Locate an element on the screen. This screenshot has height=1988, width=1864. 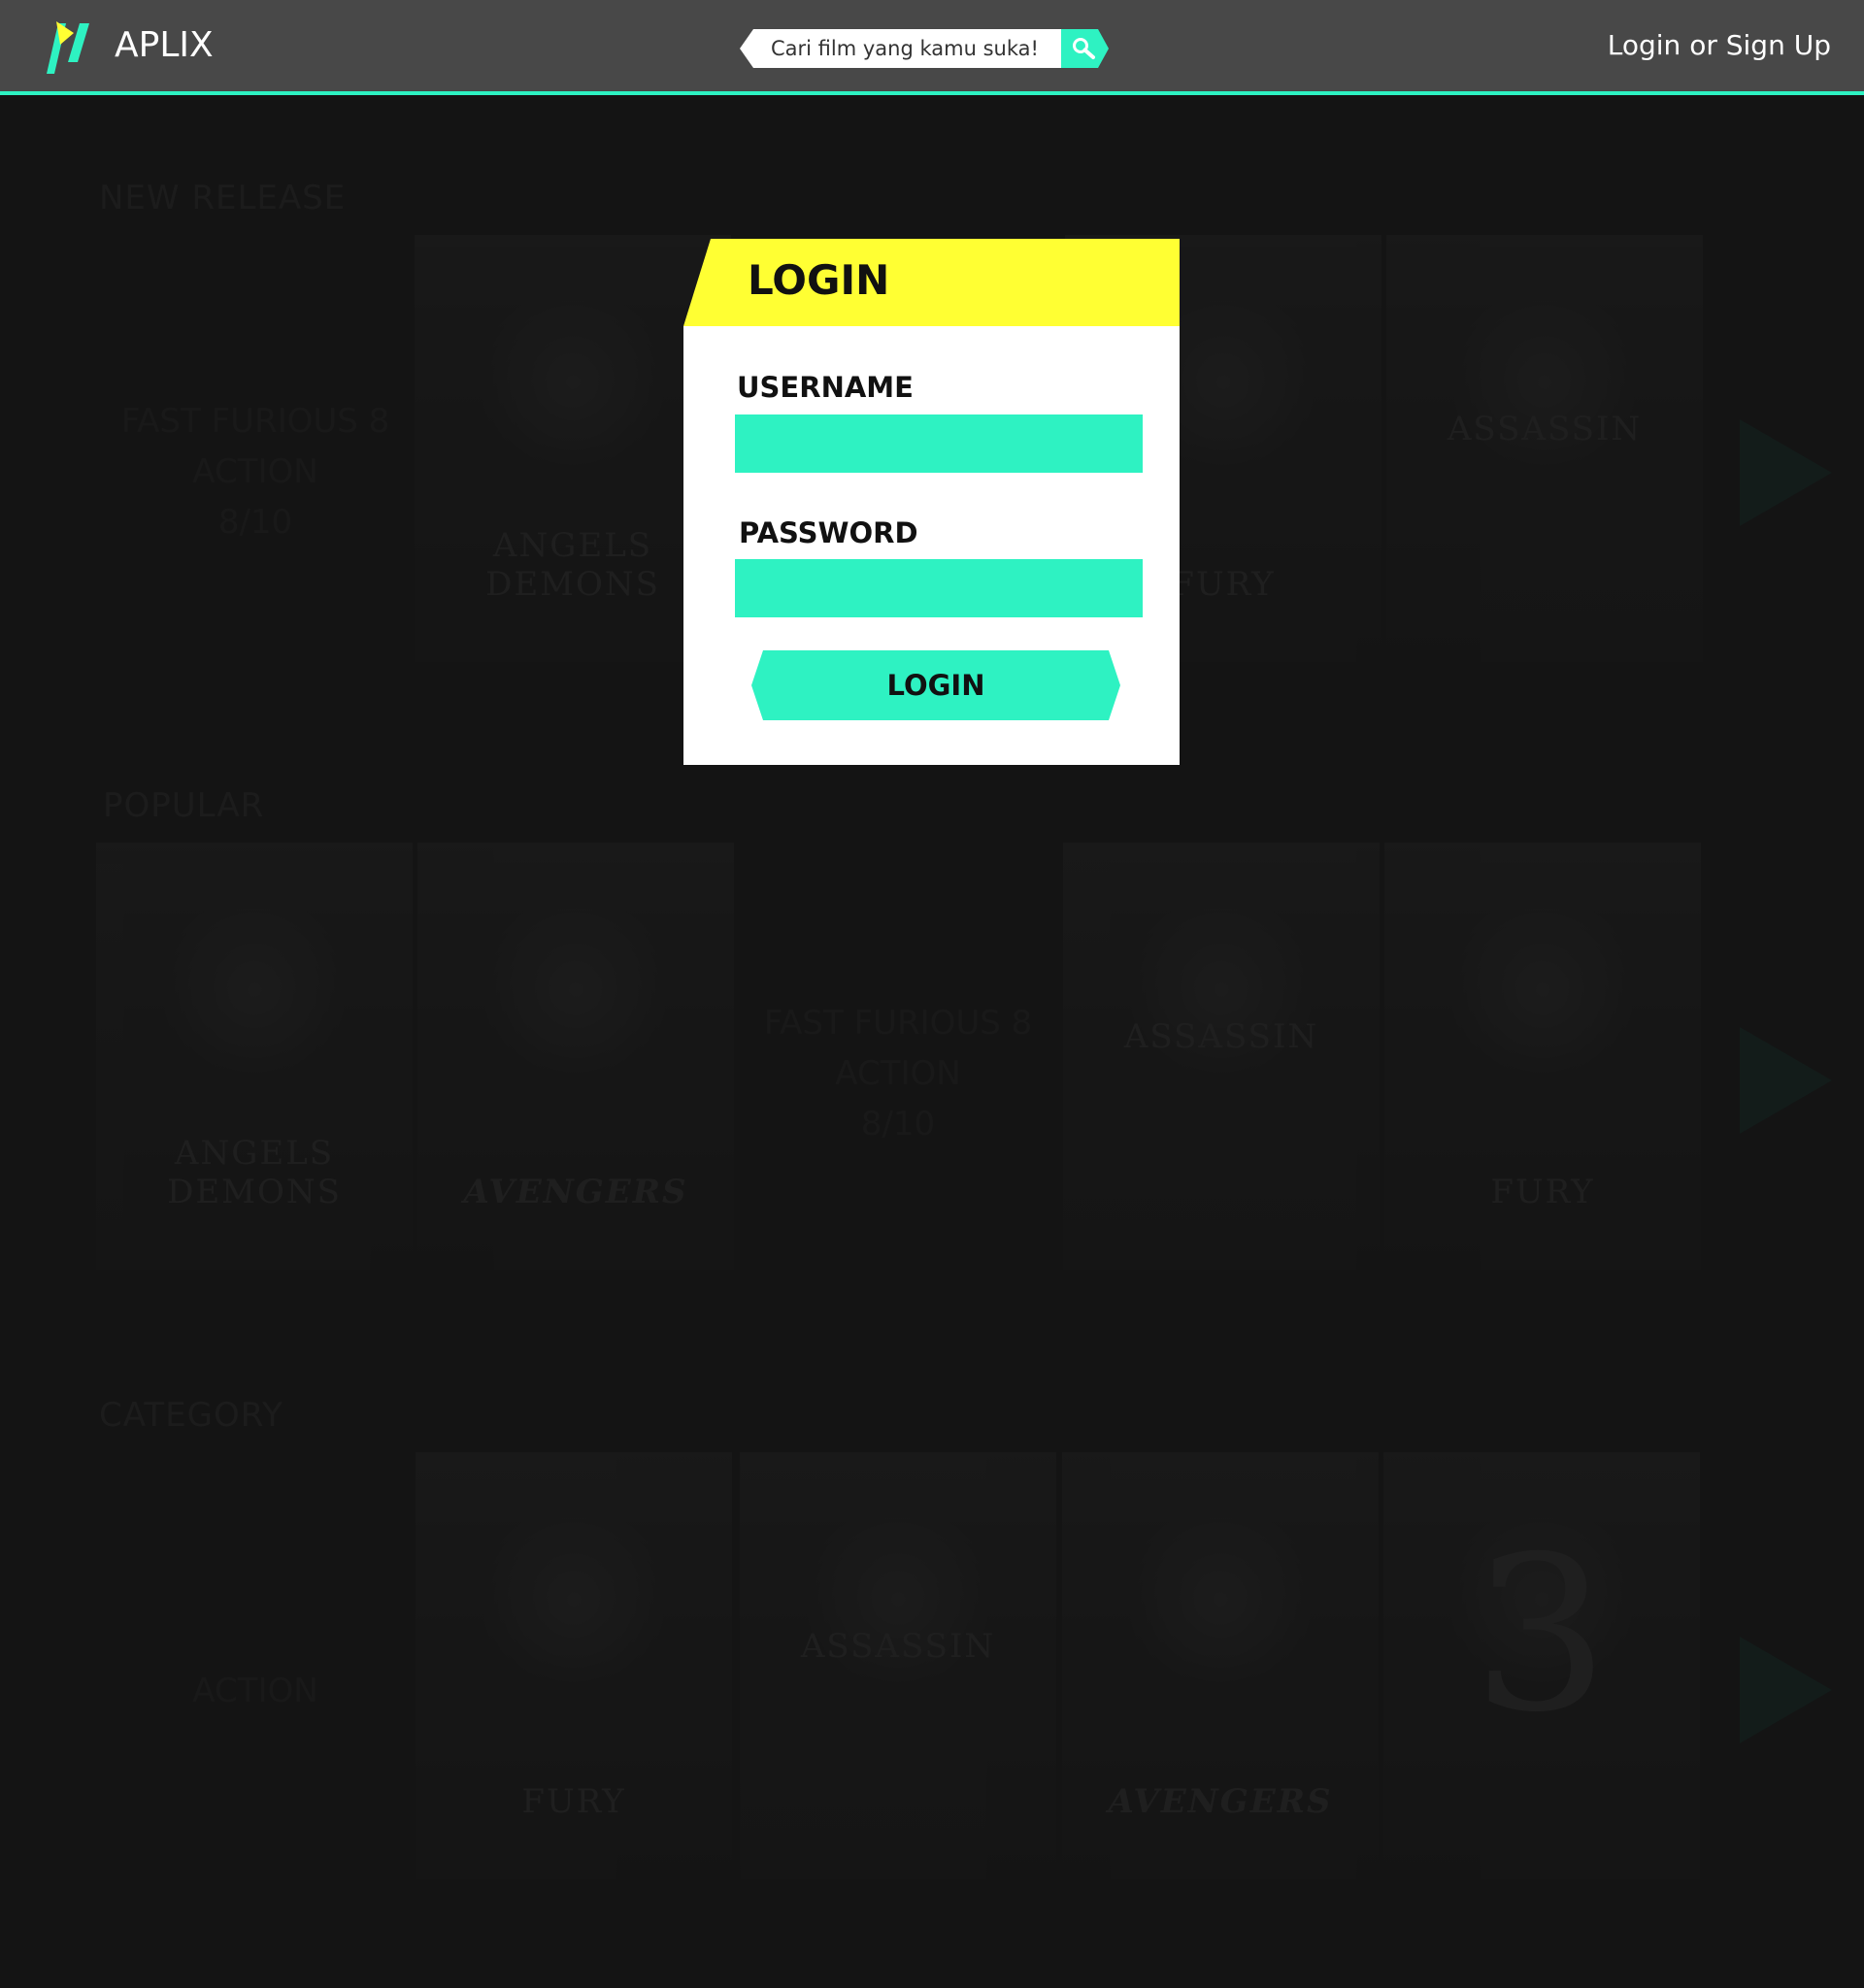
login-modal: LOGIN USERNAME PASSWORD LOGIN is located at coordinates (931, 502).